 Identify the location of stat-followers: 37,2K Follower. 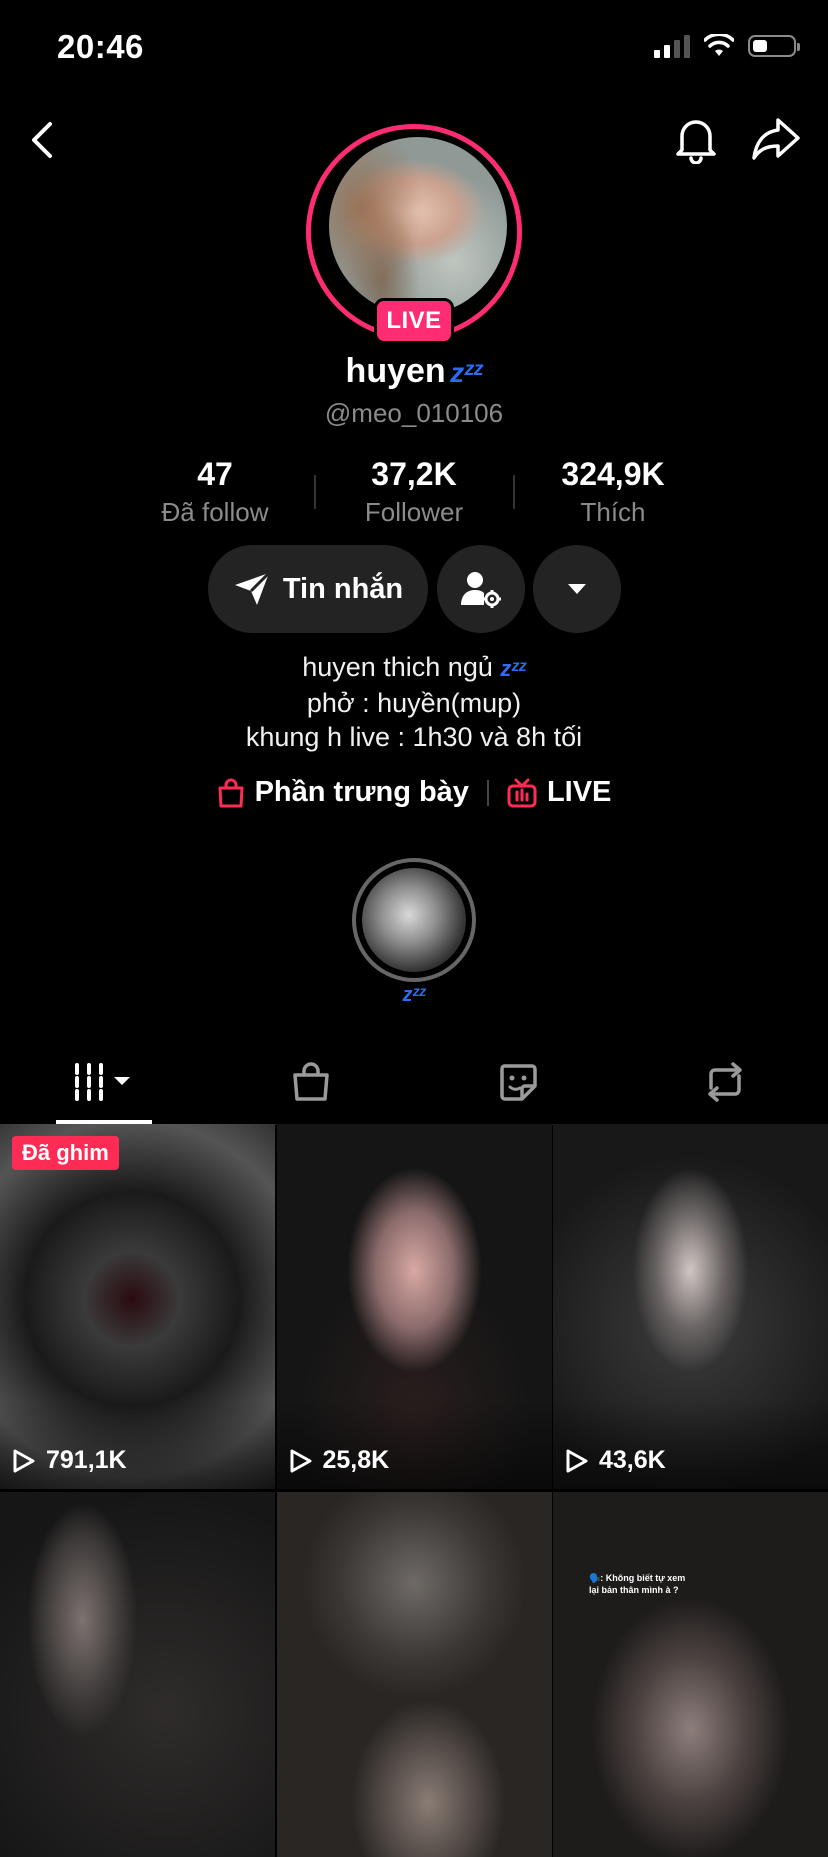
(414, 492).